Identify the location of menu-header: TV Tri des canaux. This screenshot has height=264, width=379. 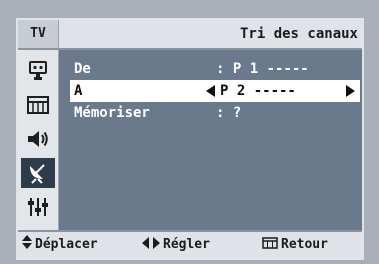
(190, 35).